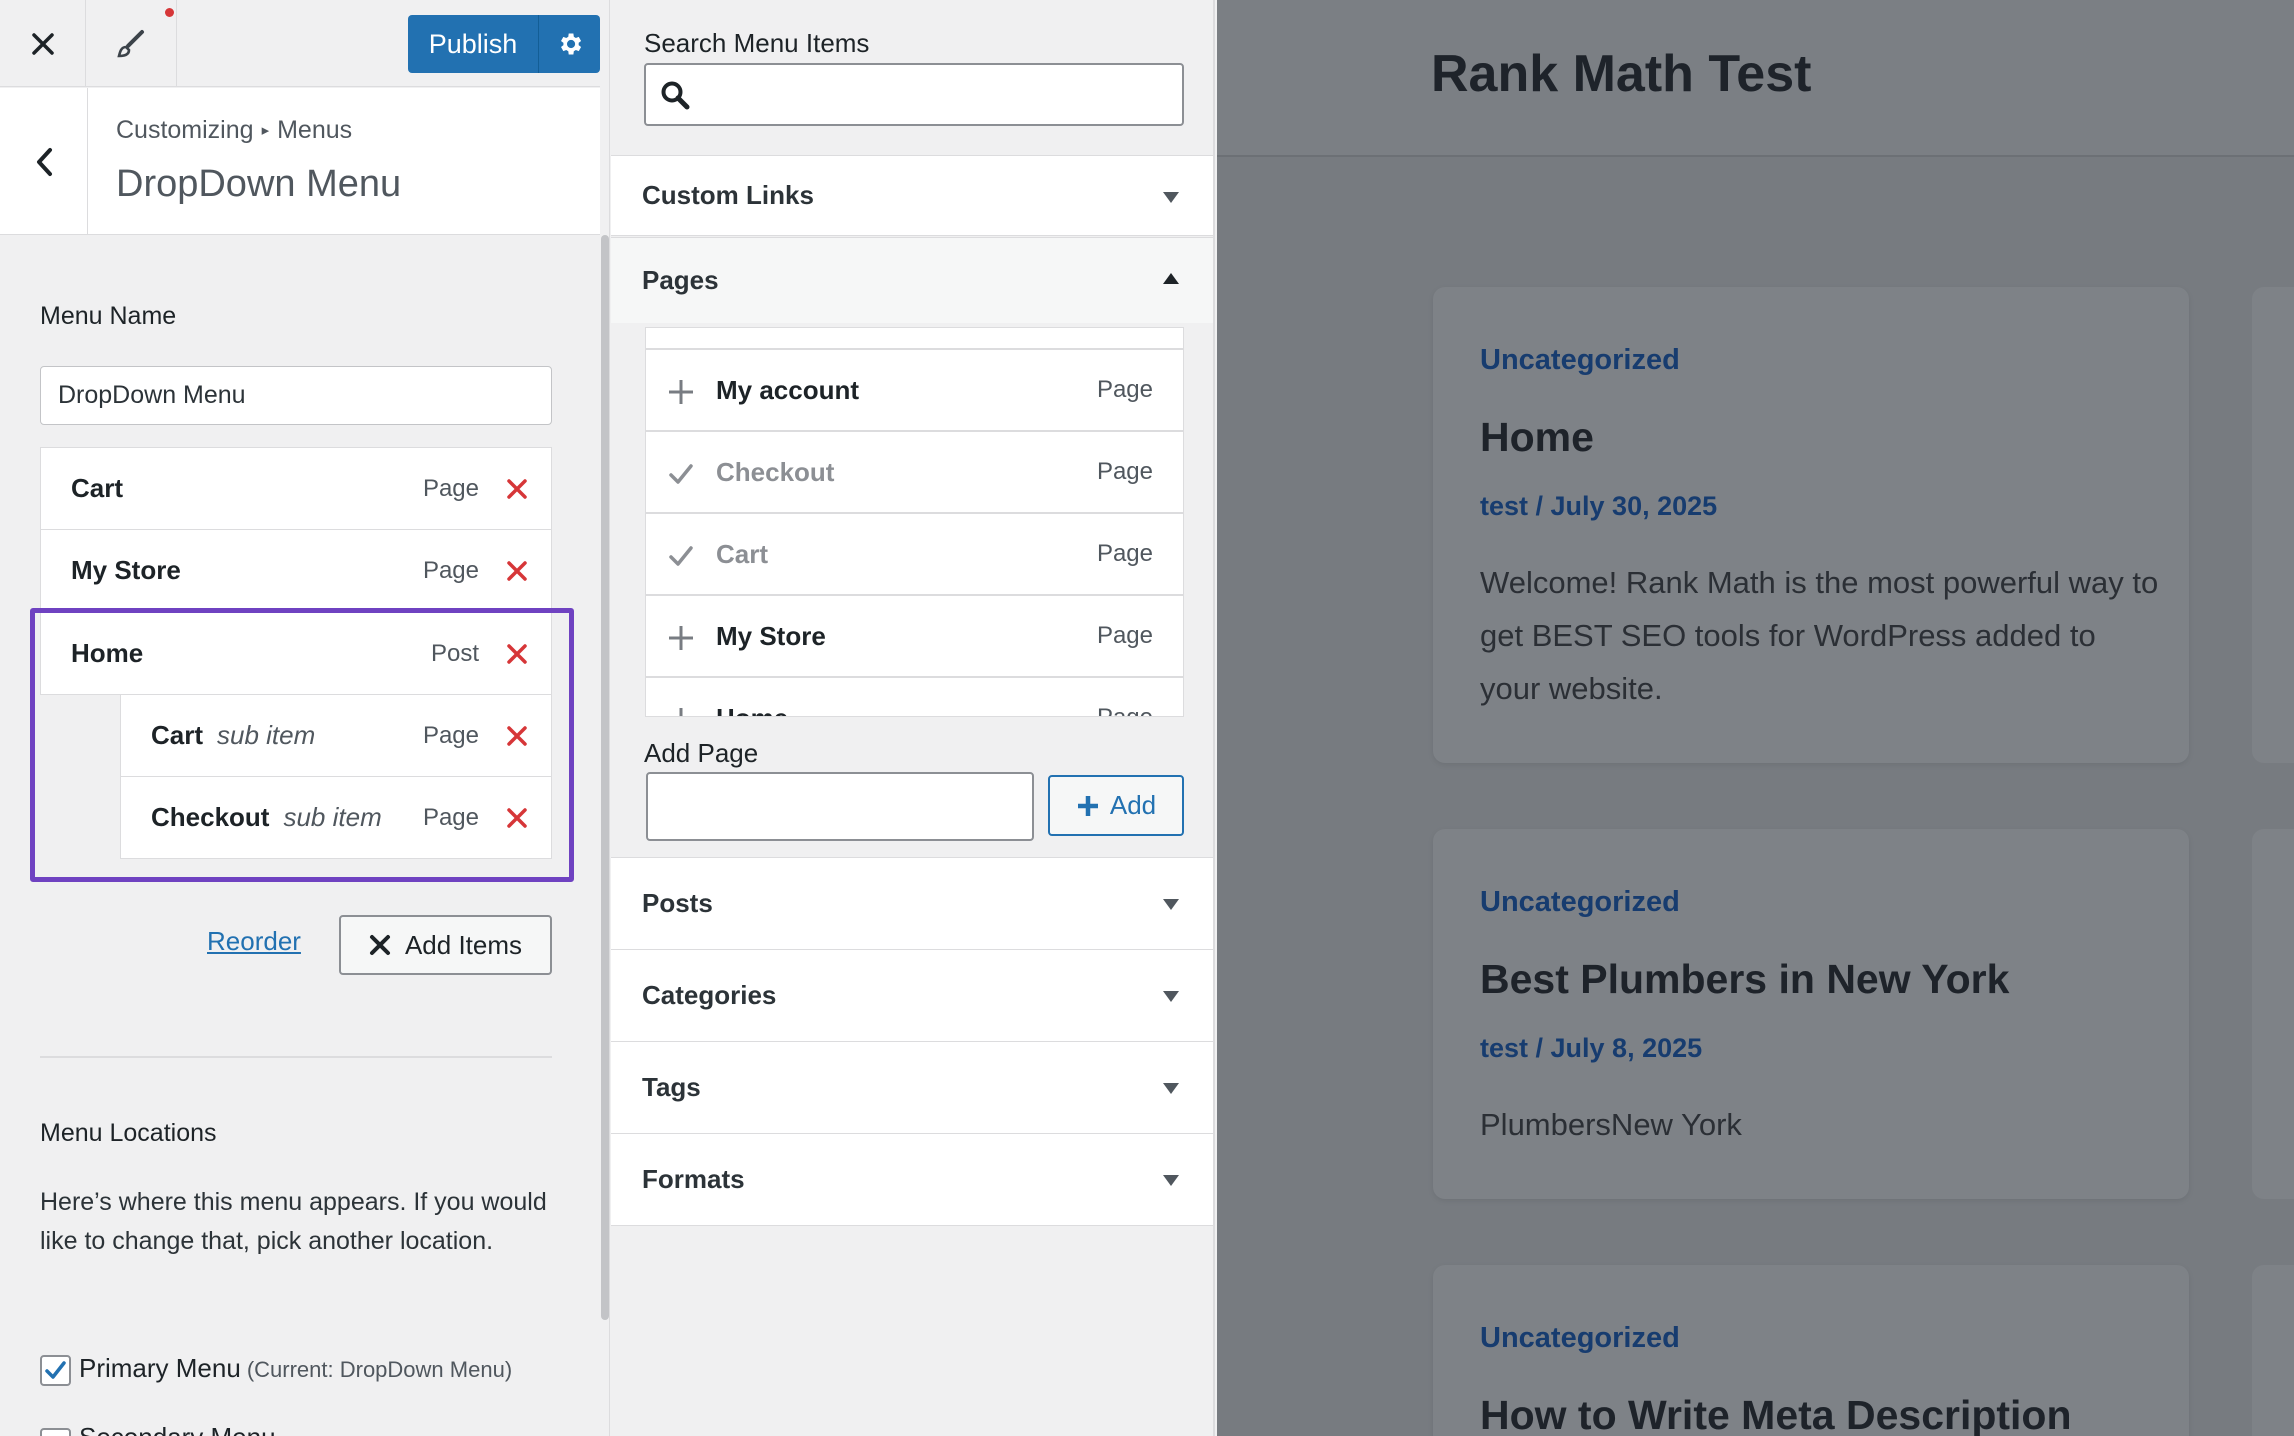 The width and height of the screenshot is (2294, 1436). I want to click on accordion-label: Tags, so click(671, 1087).